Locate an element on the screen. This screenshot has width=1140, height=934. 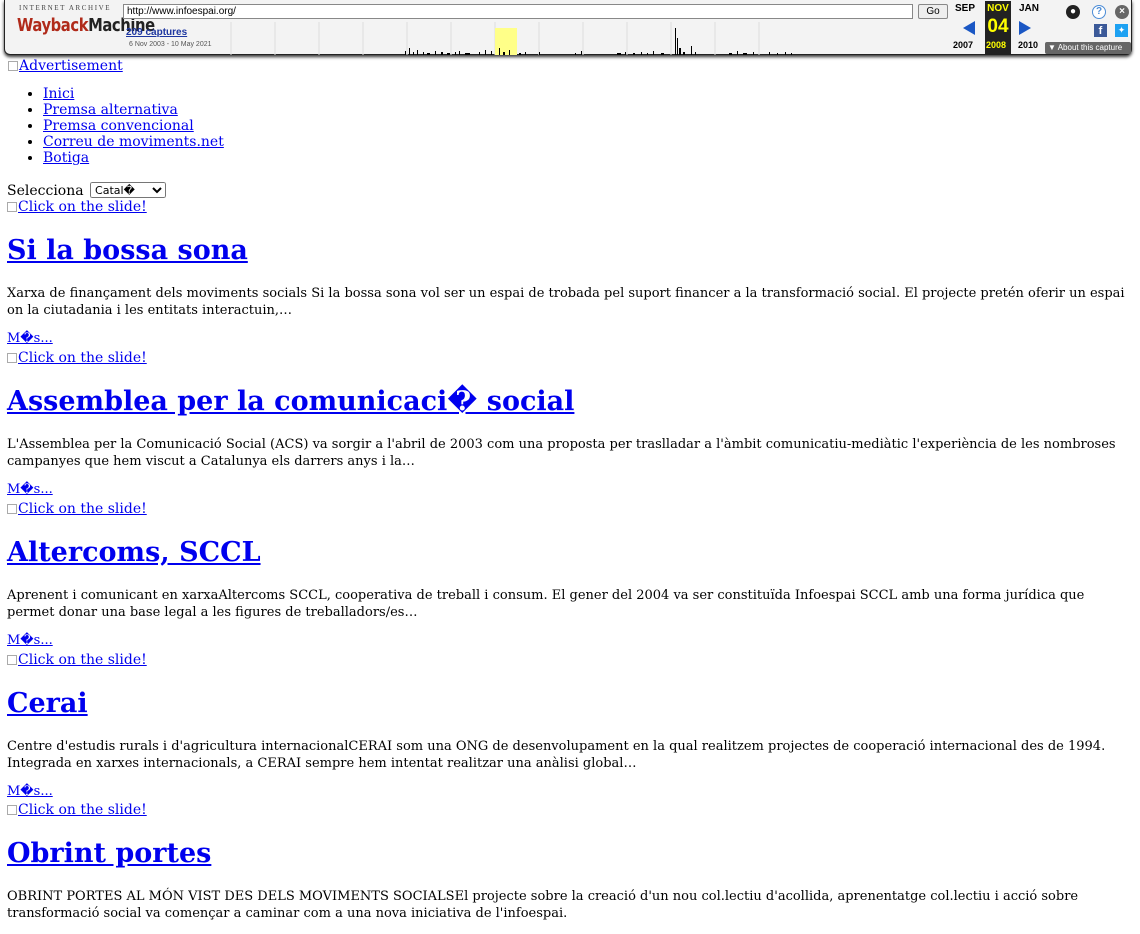
nav-link-premsa-convencional: Premsa convencional is located at coordinates (118, 126).